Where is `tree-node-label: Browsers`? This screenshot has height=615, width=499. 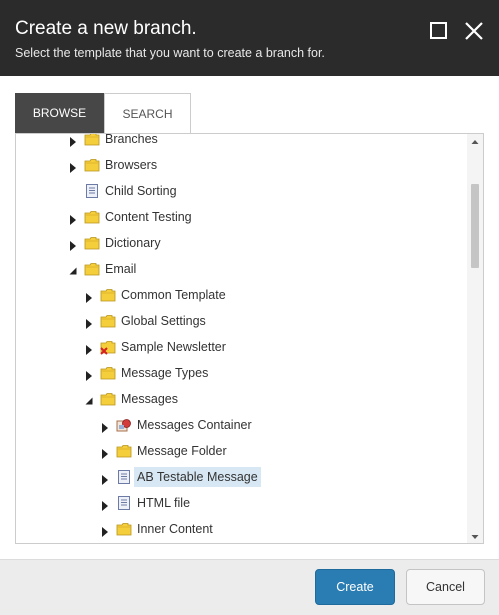 tree-node-label: Browsers is located at coordinates (131, 165).